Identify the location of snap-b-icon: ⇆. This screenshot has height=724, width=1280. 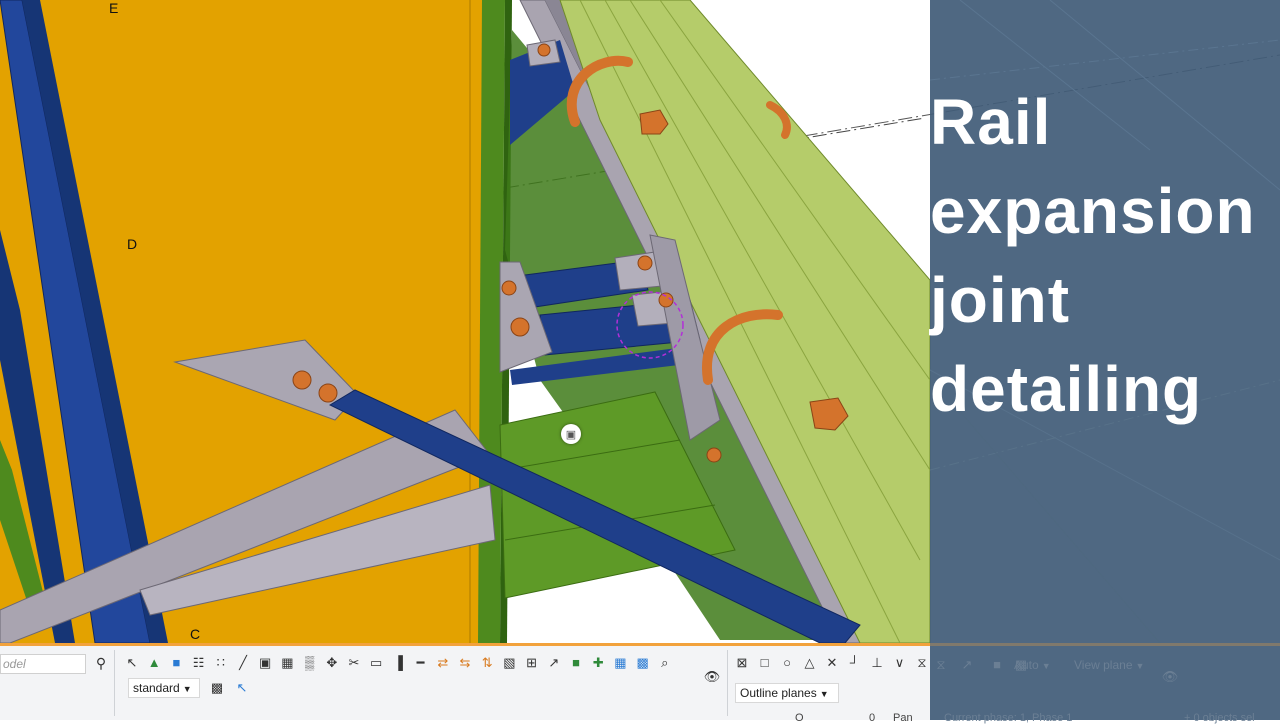
(465, 663).